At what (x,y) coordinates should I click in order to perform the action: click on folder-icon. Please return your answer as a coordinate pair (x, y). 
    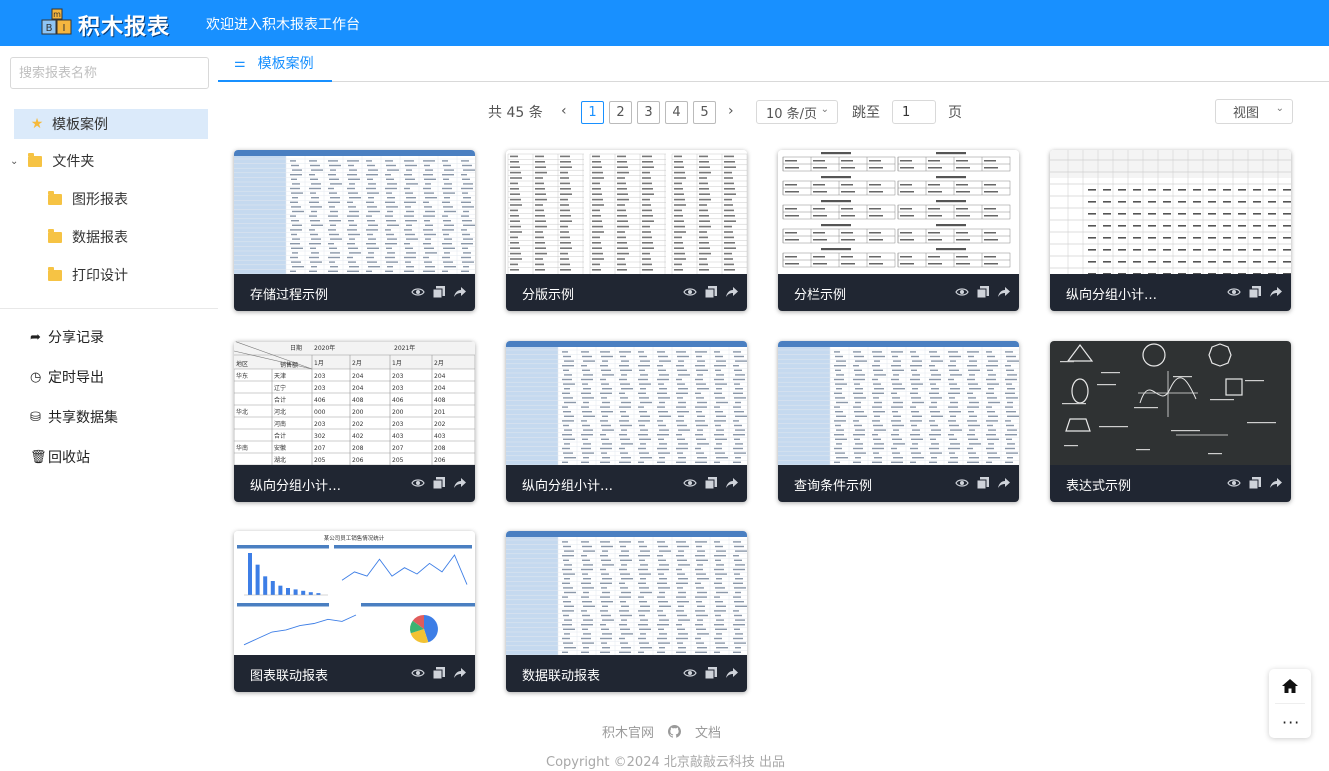
    Looking at the image, I should click on (55, 273).